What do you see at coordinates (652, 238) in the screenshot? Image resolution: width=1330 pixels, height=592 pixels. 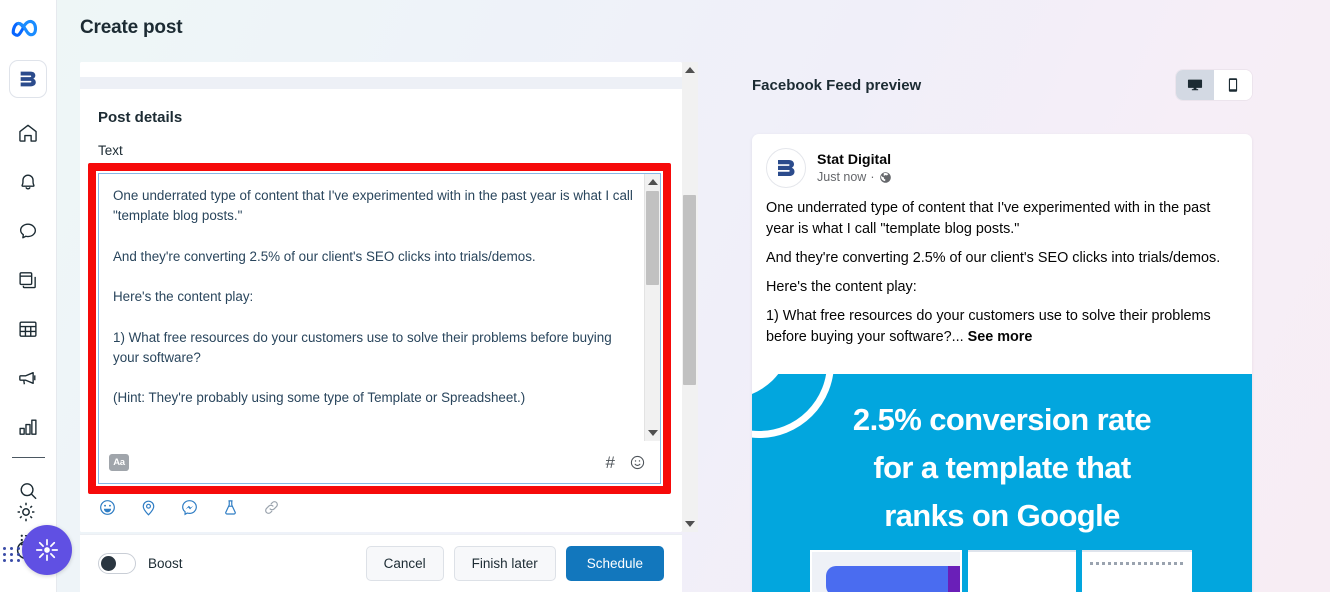 I see `composer-scrollbar-thumb` at bounding box center [652, 238].